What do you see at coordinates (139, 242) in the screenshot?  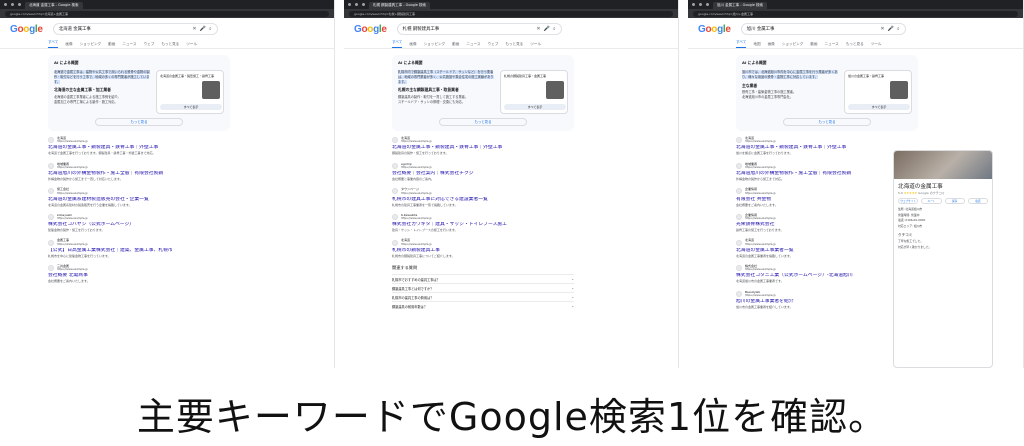 I see `result-source: 金属工事 https://www.example.jp` at bounding box center [139, 242].